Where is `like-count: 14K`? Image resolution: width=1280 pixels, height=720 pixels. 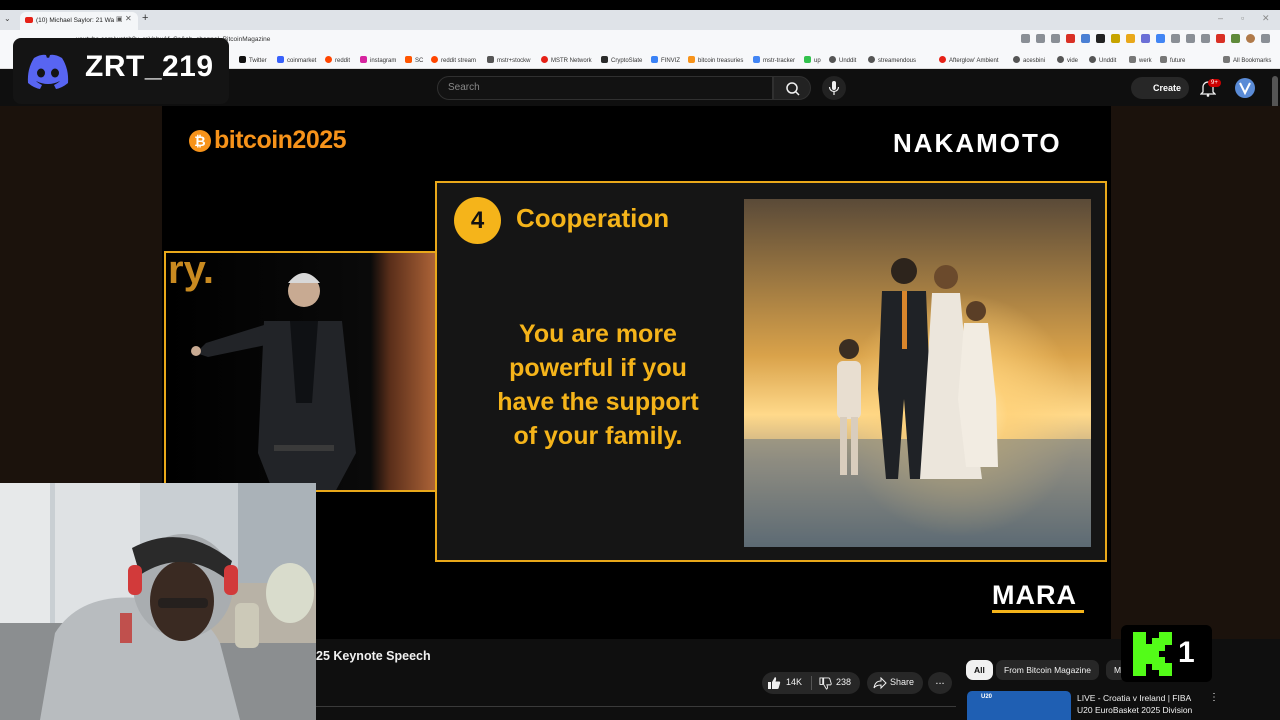
like-count: 14K is located at coordinates (794, 682).